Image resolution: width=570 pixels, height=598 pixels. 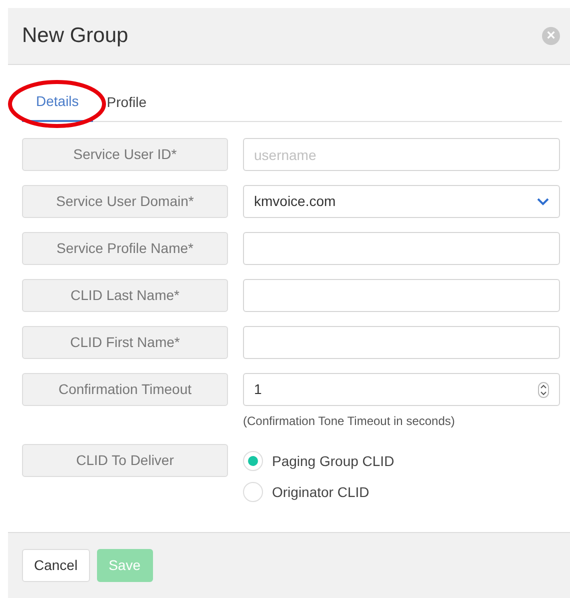 What do you see at coordinates (125, 460) in the screenshot?
I see `field-label: CLID To Deliver` at bounding box center [125, 460].